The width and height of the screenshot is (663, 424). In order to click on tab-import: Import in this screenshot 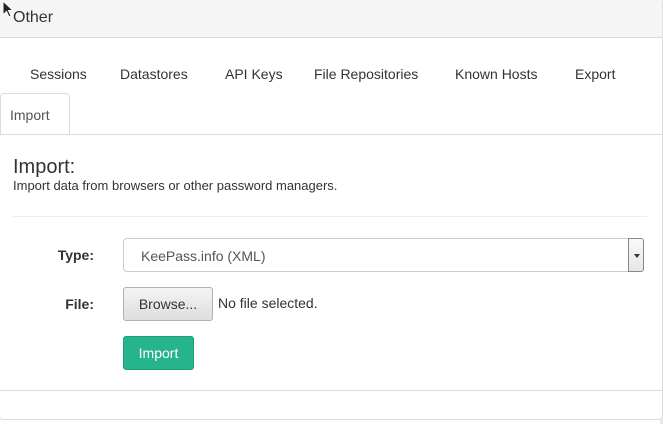, I will do `click(35, 114)`.